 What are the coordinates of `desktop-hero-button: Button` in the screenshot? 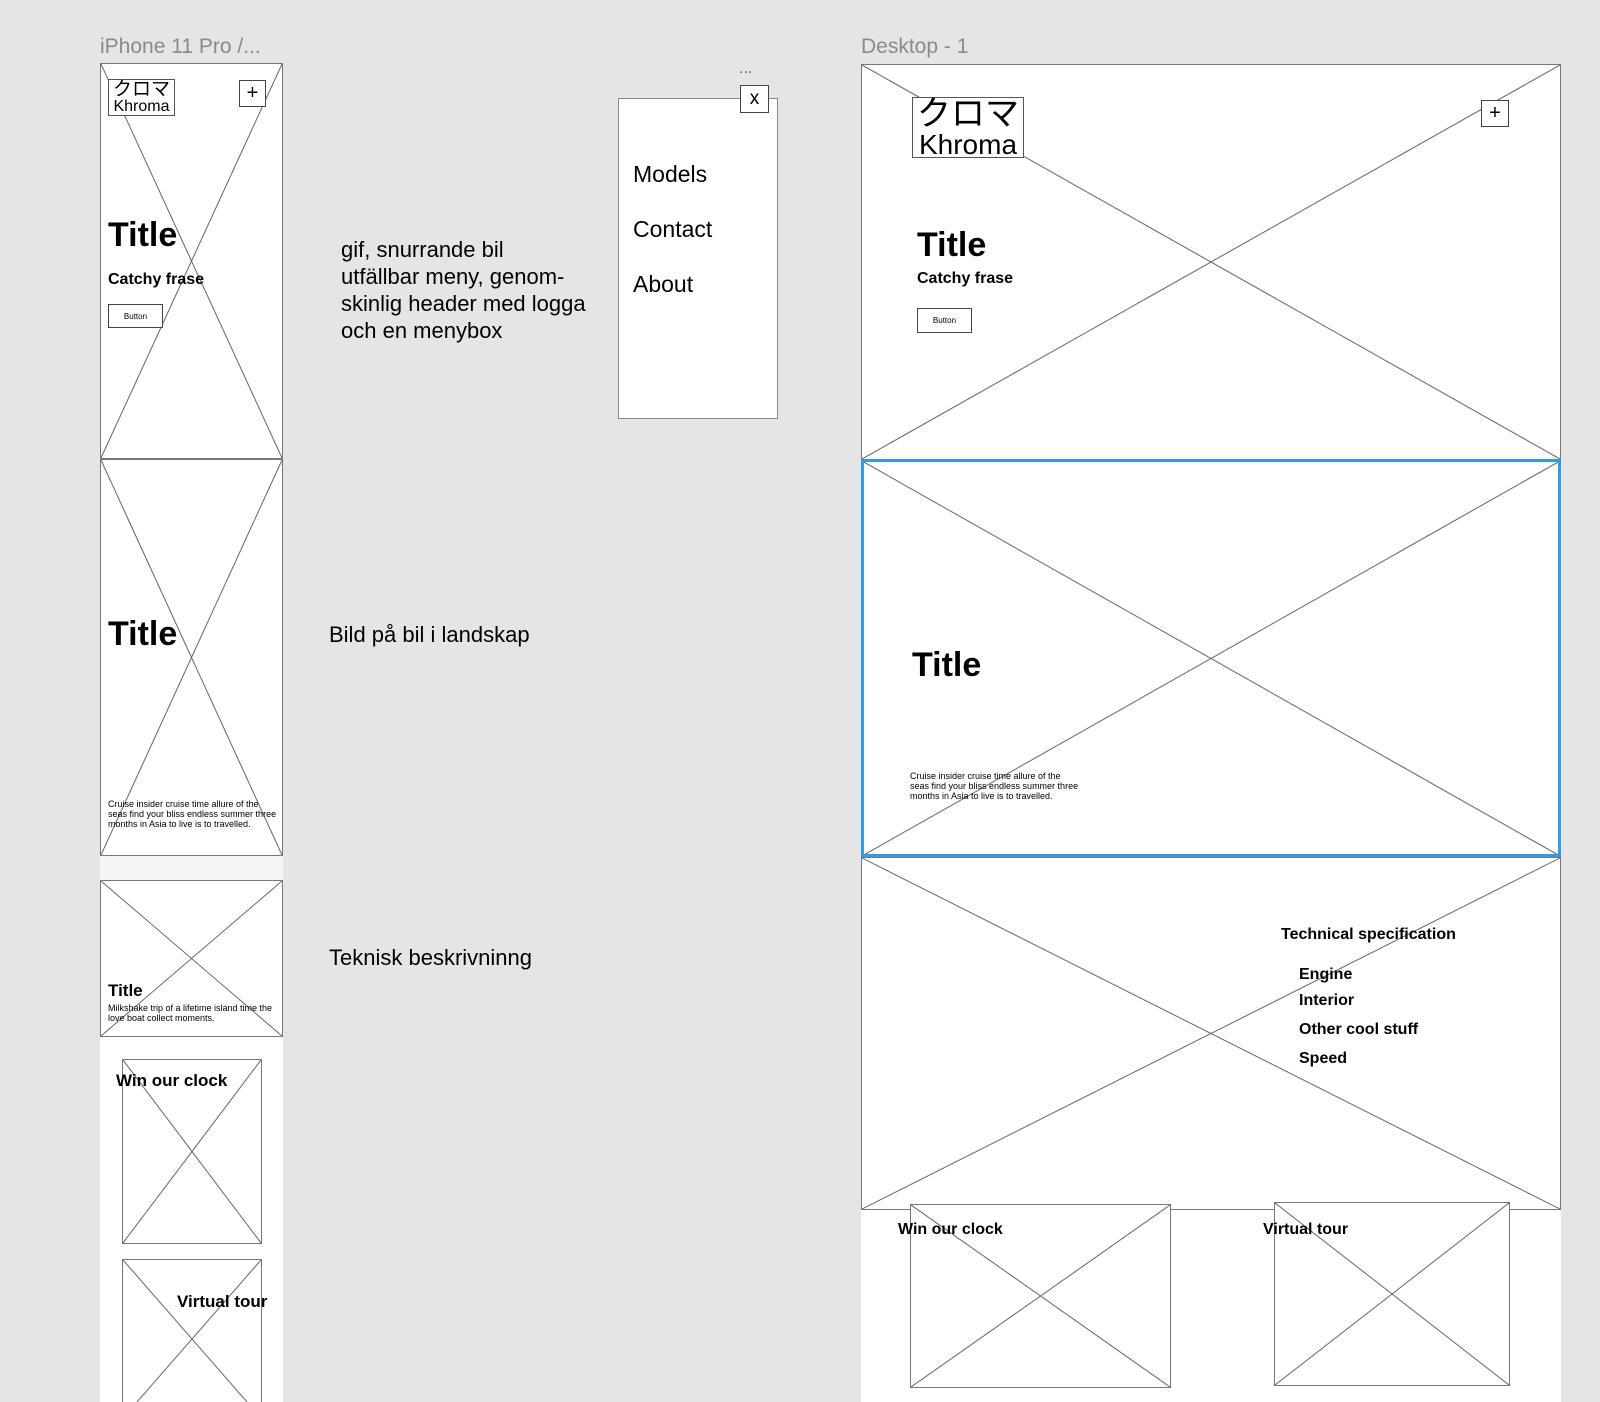 It's located at (944, 320).